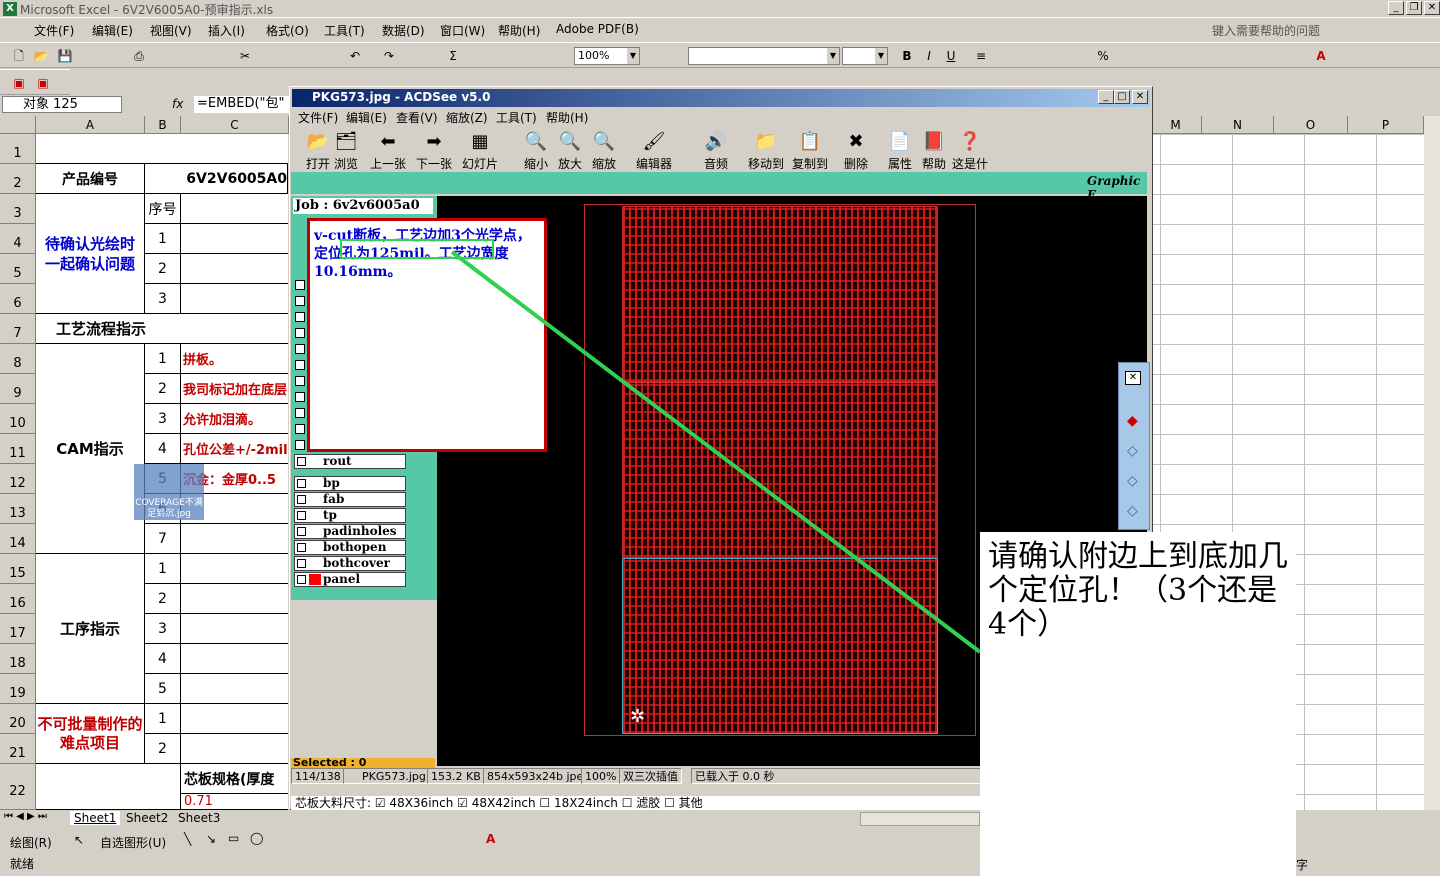  Describe the element at coordinates (25, 816) in the screenshot. I see `tab-nav-icon: ⏮ ◀ ▶ ⏭` at that location.